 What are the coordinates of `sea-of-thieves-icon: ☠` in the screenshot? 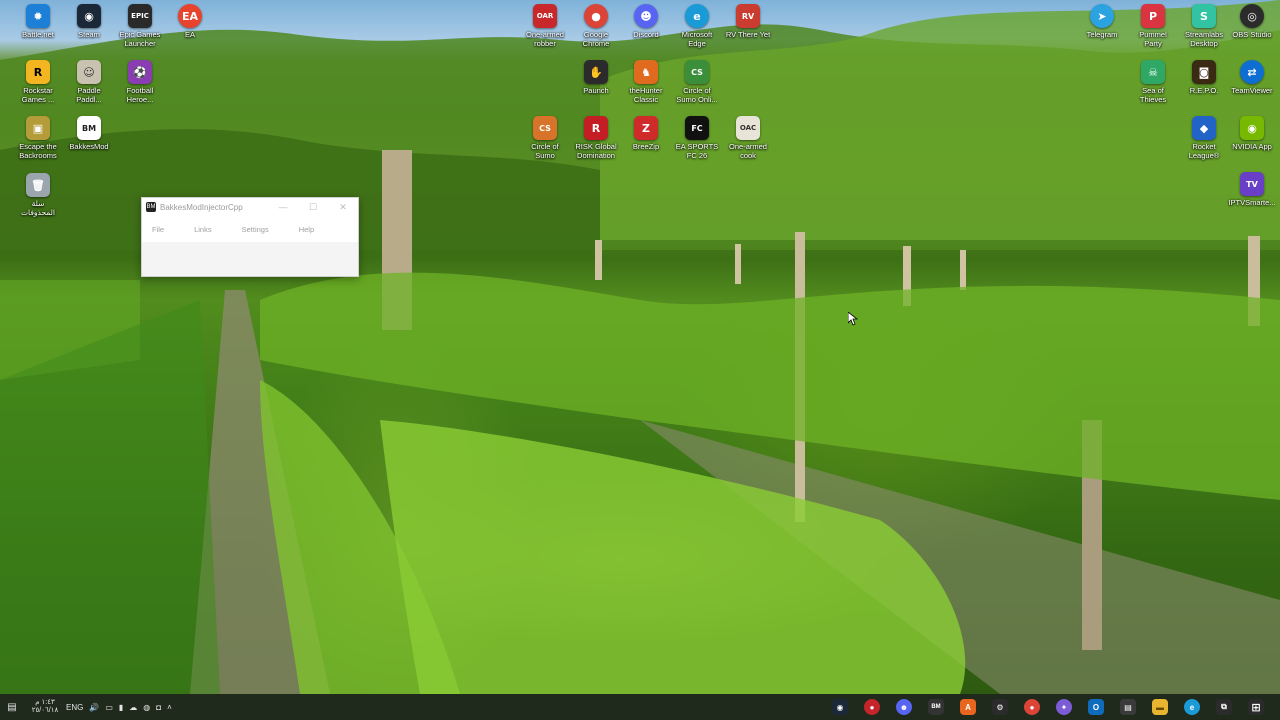 It's located at (1153, 72).